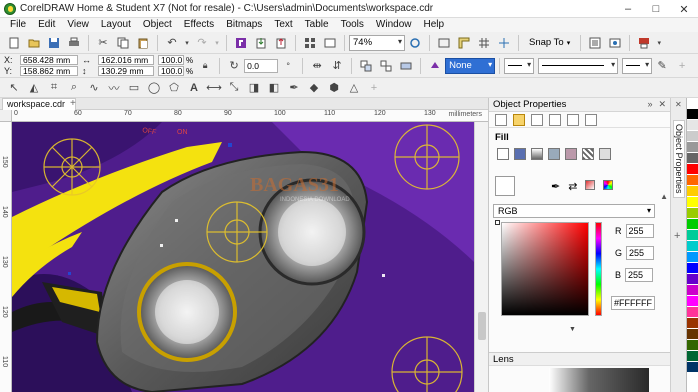 This screenshot has height=392, width=698. I want to click on close-button: ✕, so click(684, 9).